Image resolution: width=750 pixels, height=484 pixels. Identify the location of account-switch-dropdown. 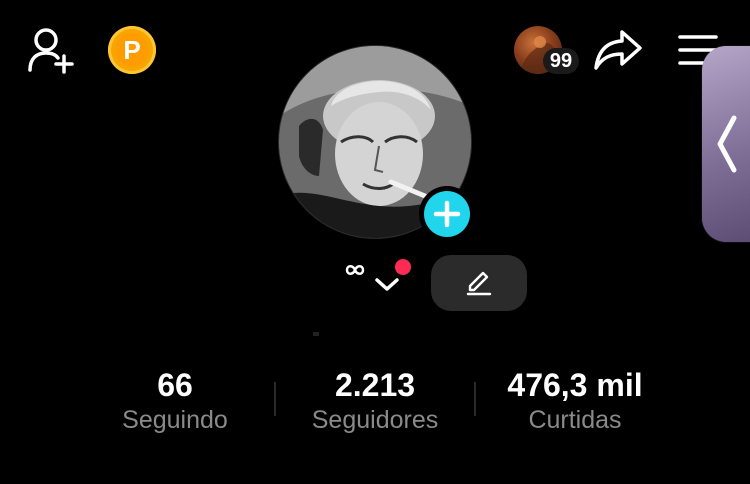
(387, 284).